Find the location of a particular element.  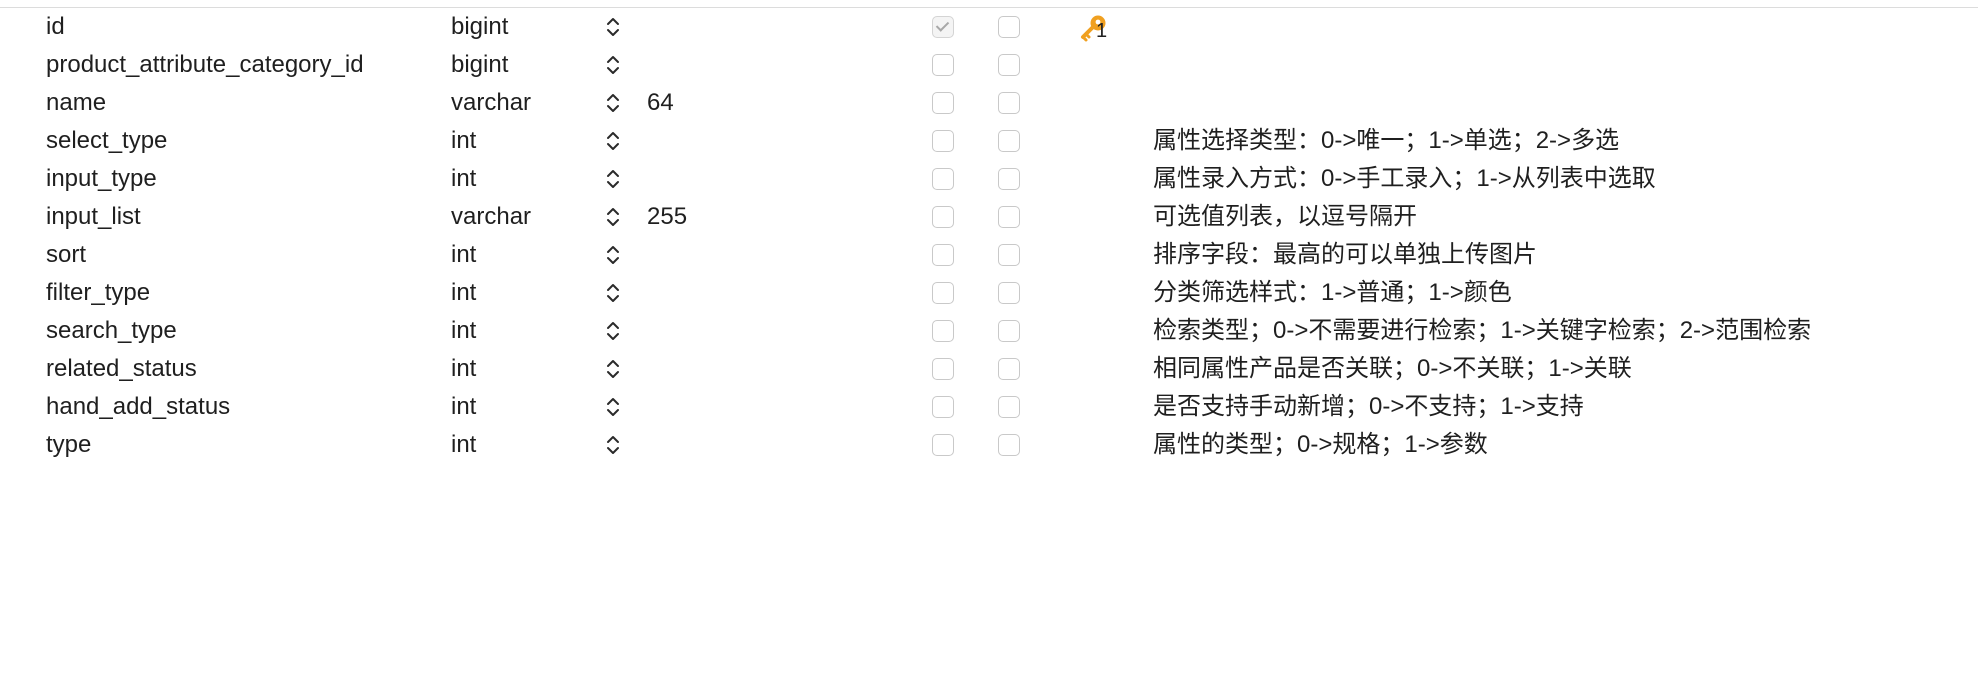

column-name-field: id is located at coordinates (55, 31).